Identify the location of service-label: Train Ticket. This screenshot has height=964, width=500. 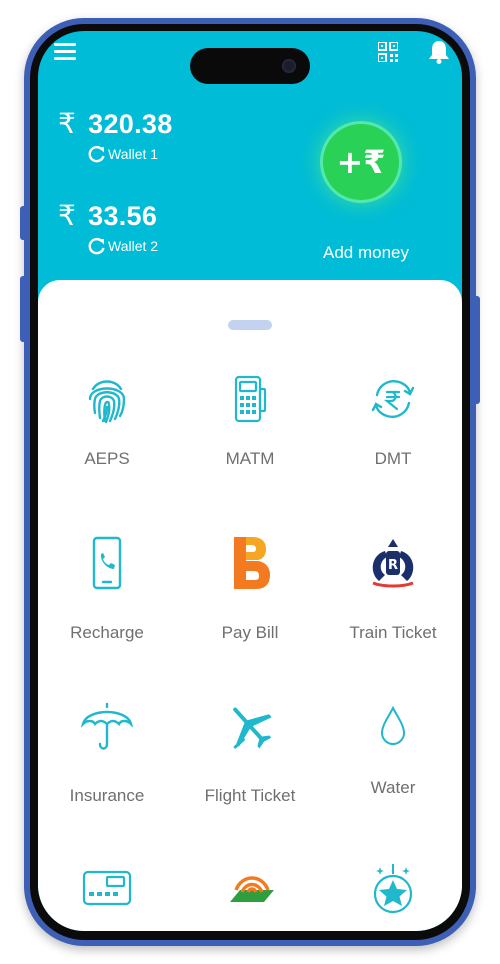
(393, 632).